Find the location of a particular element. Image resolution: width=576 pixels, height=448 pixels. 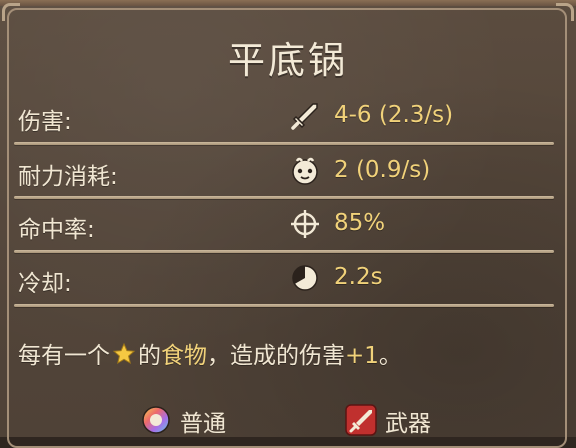

weapon-icon is located at coordinates (361, 420).